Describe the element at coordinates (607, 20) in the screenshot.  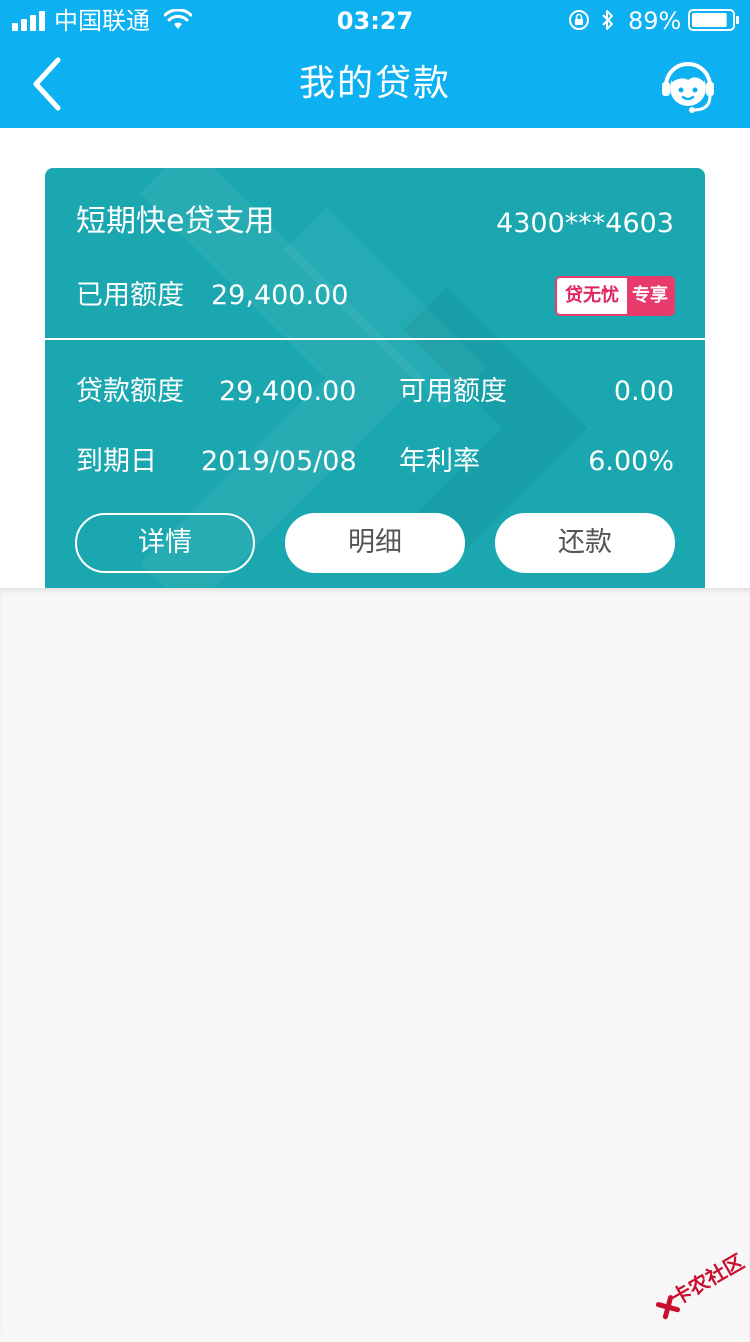
I see `bluetooth-icon` at that location.